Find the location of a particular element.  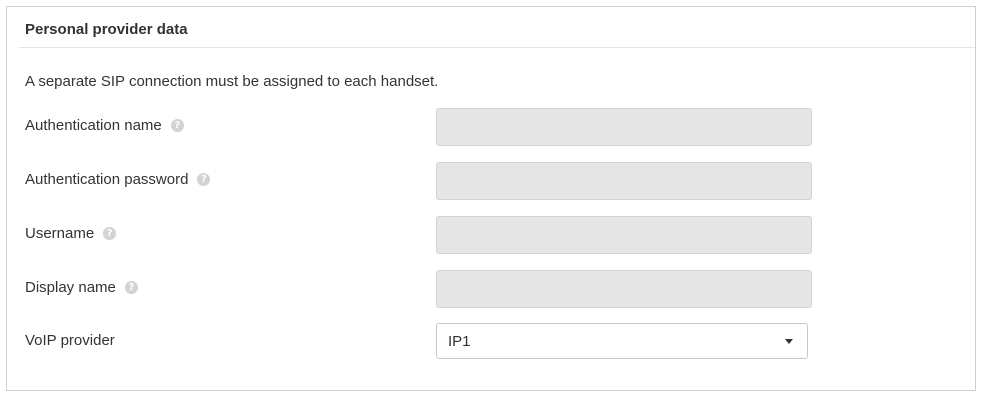

username-row: Username ? is located at coordinates (491, 235).